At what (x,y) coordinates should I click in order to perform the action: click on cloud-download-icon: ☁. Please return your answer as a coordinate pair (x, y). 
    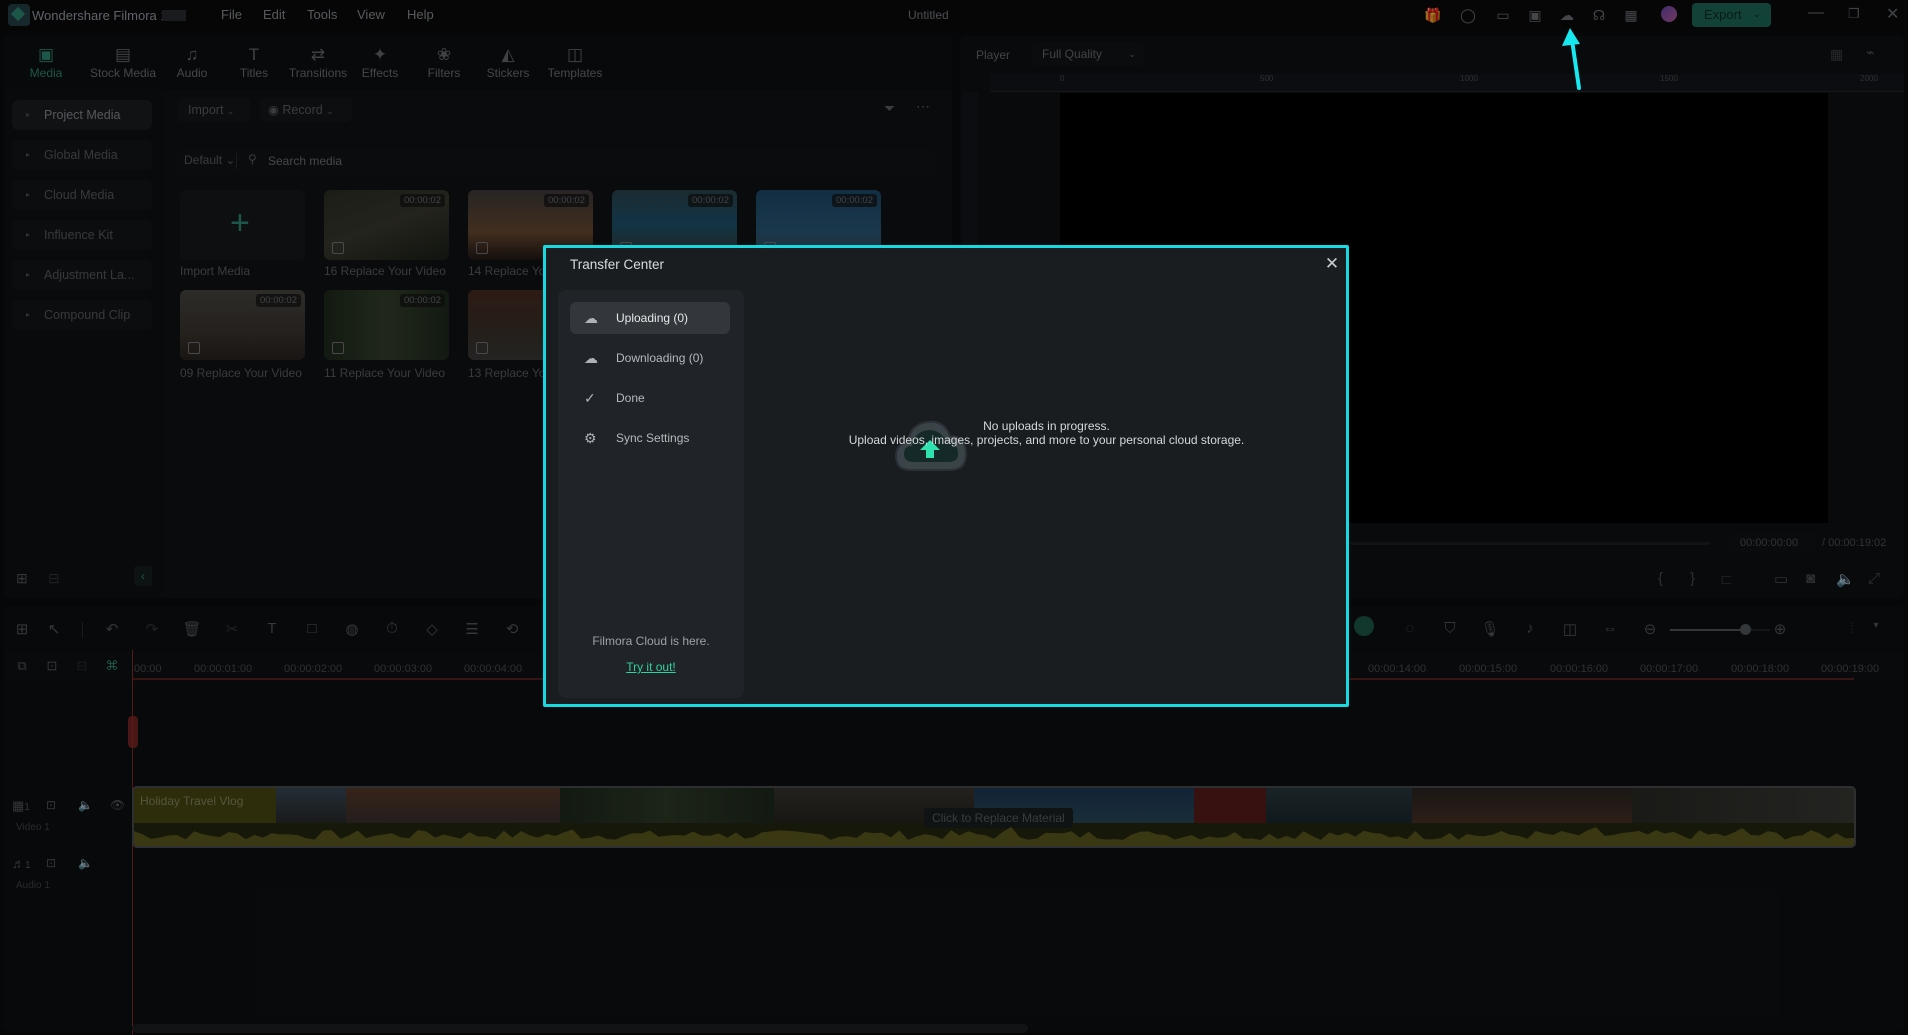
    Looking at the image, I should click on (591, 358).